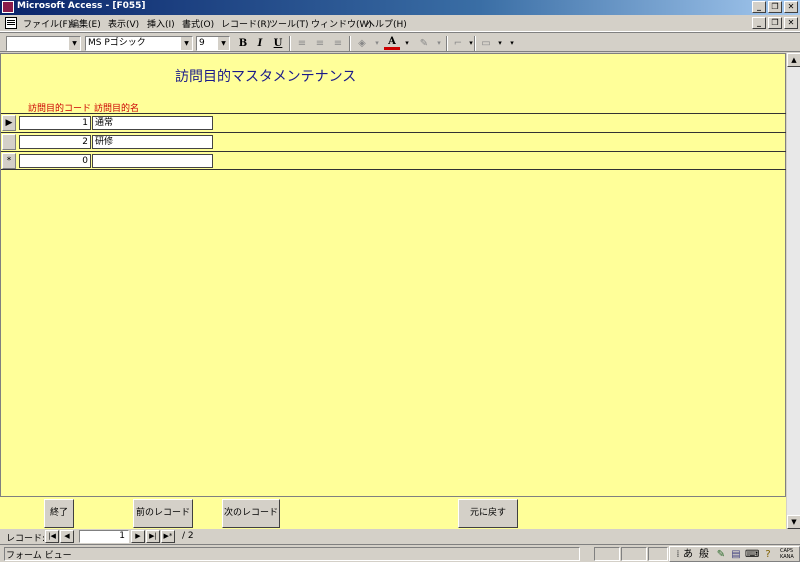 This screenshot has width=800, height=562. What do you see at coordinates (392, 43) in the screenshot?
I see `font-color-icon: A` at bounding box center [392, 43].